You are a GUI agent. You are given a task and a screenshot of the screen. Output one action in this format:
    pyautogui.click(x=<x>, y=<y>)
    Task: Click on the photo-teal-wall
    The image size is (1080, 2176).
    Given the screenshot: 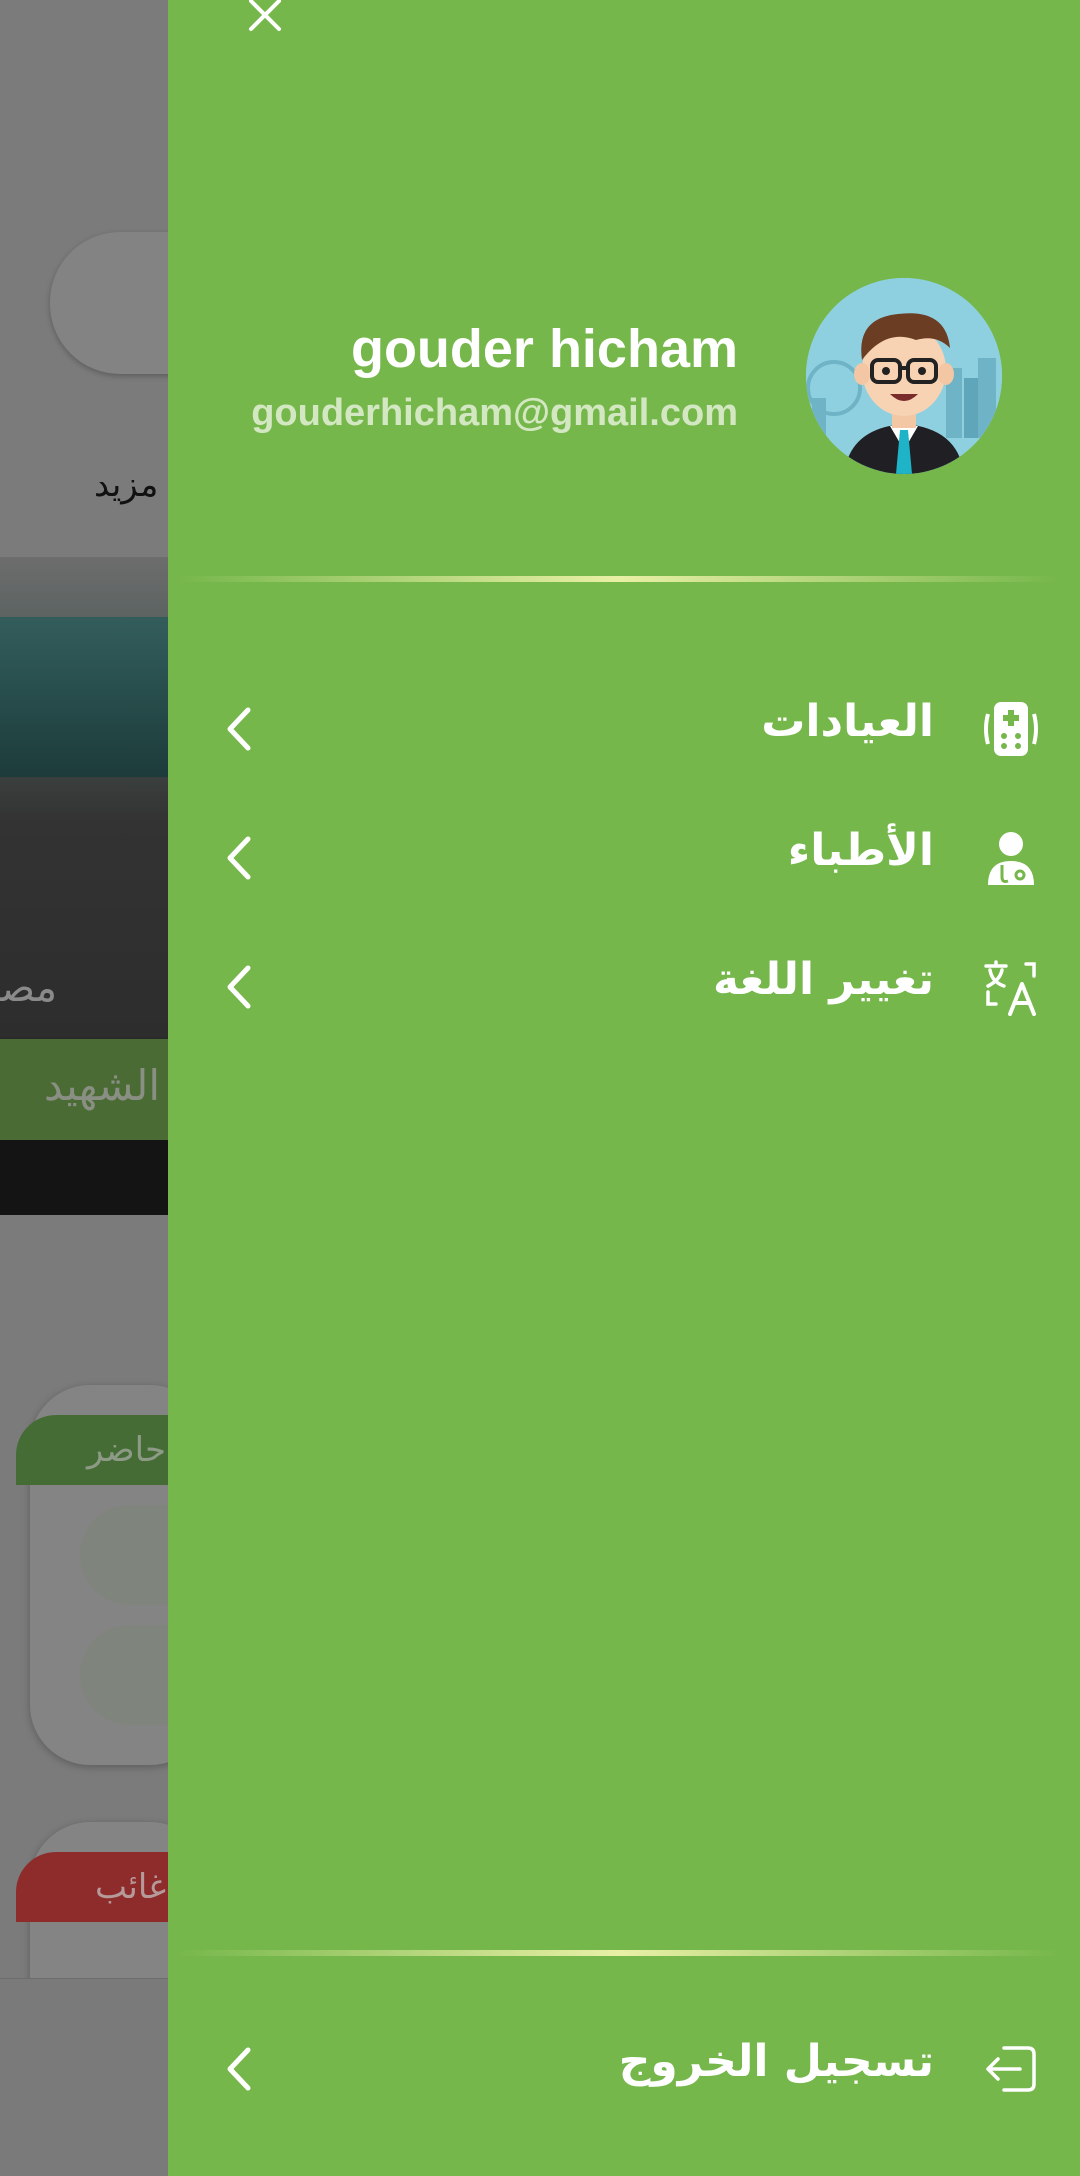 What is the action you would take?
    pyautogui.click(x=84, y=697)
    